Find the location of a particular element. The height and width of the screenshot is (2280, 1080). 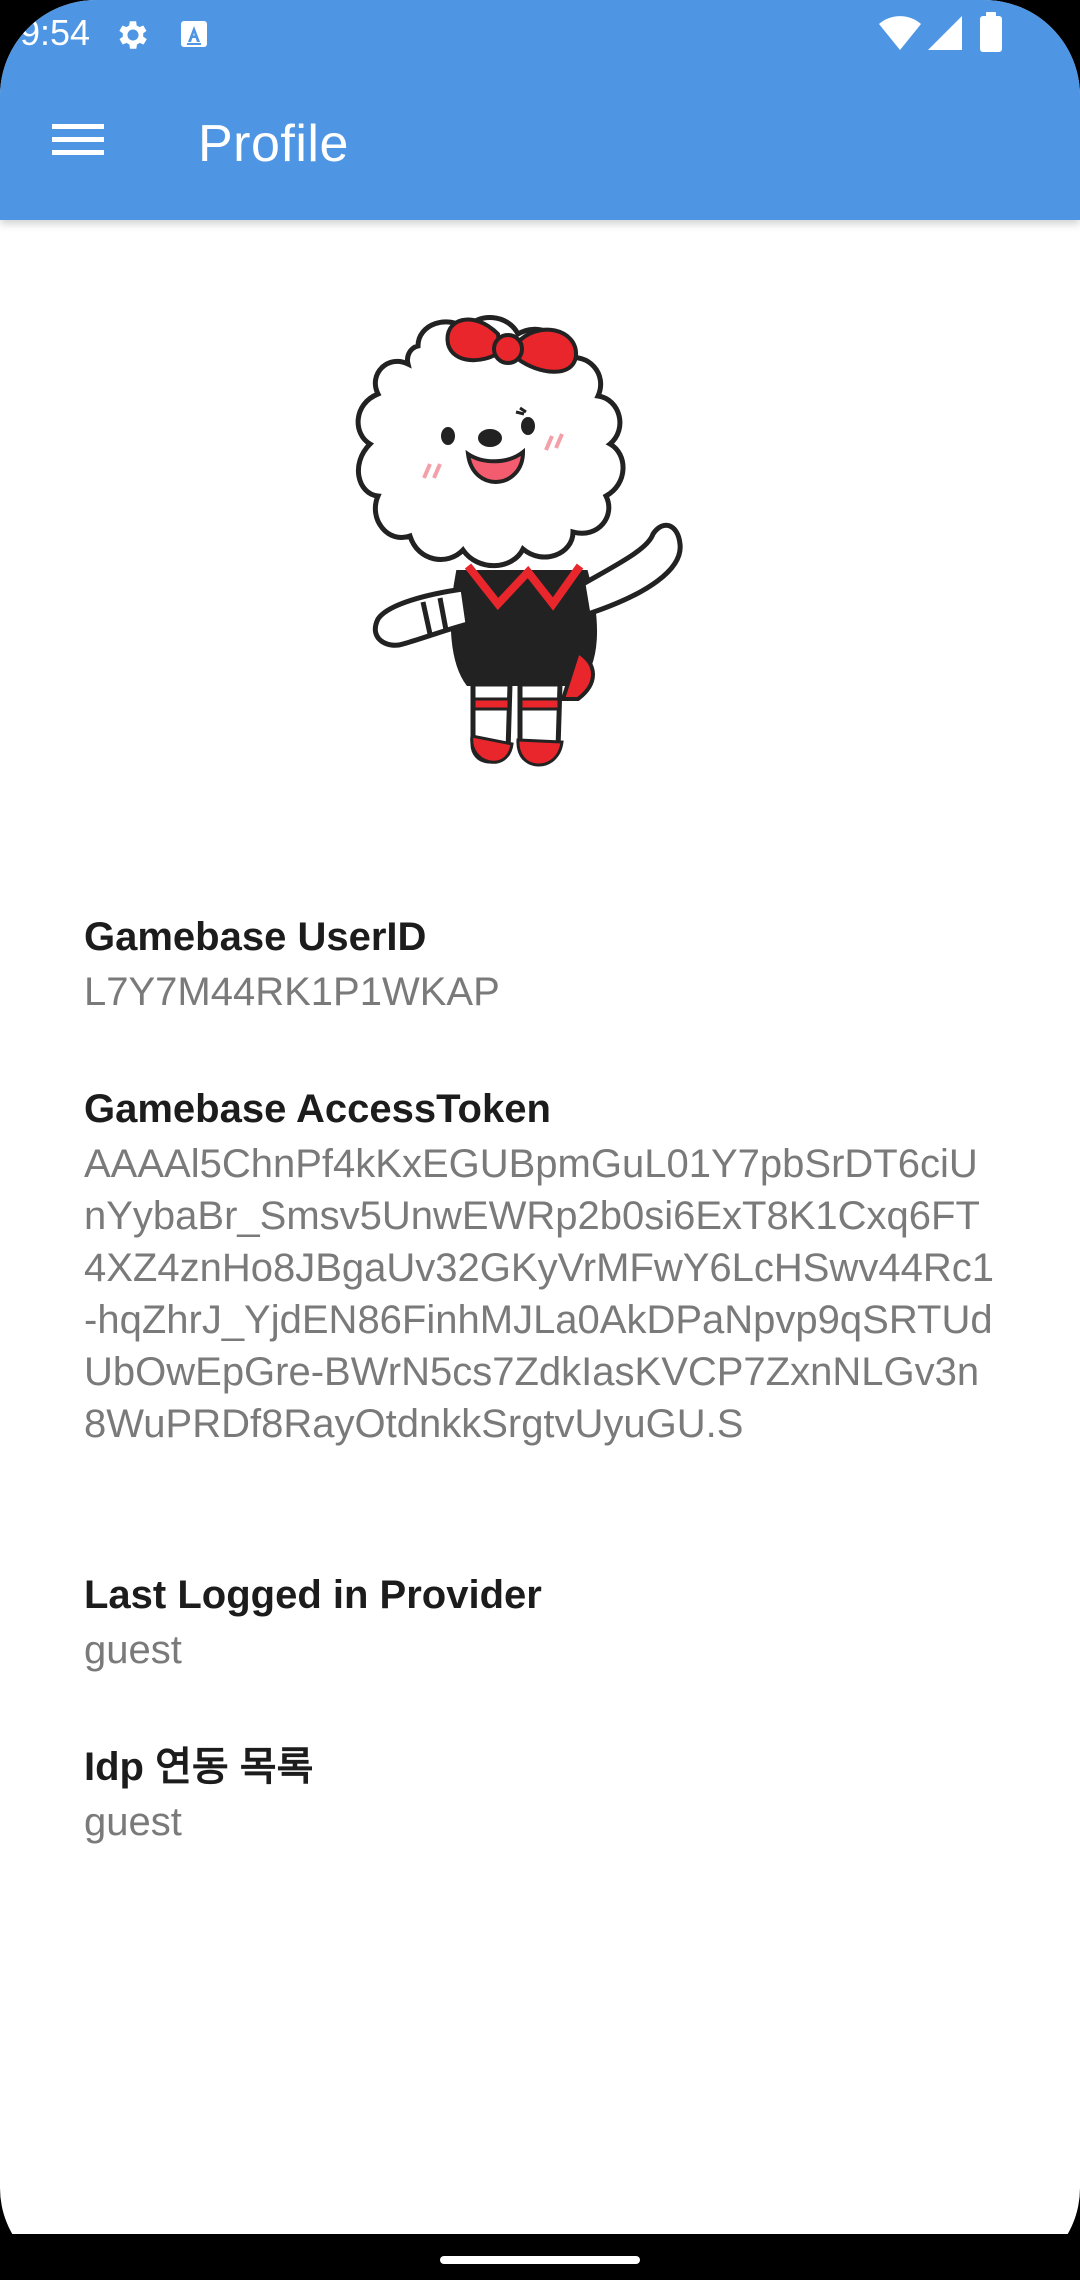

last-provider-section: Last Logged in Provider guest is located at coordinates (544, 1623).